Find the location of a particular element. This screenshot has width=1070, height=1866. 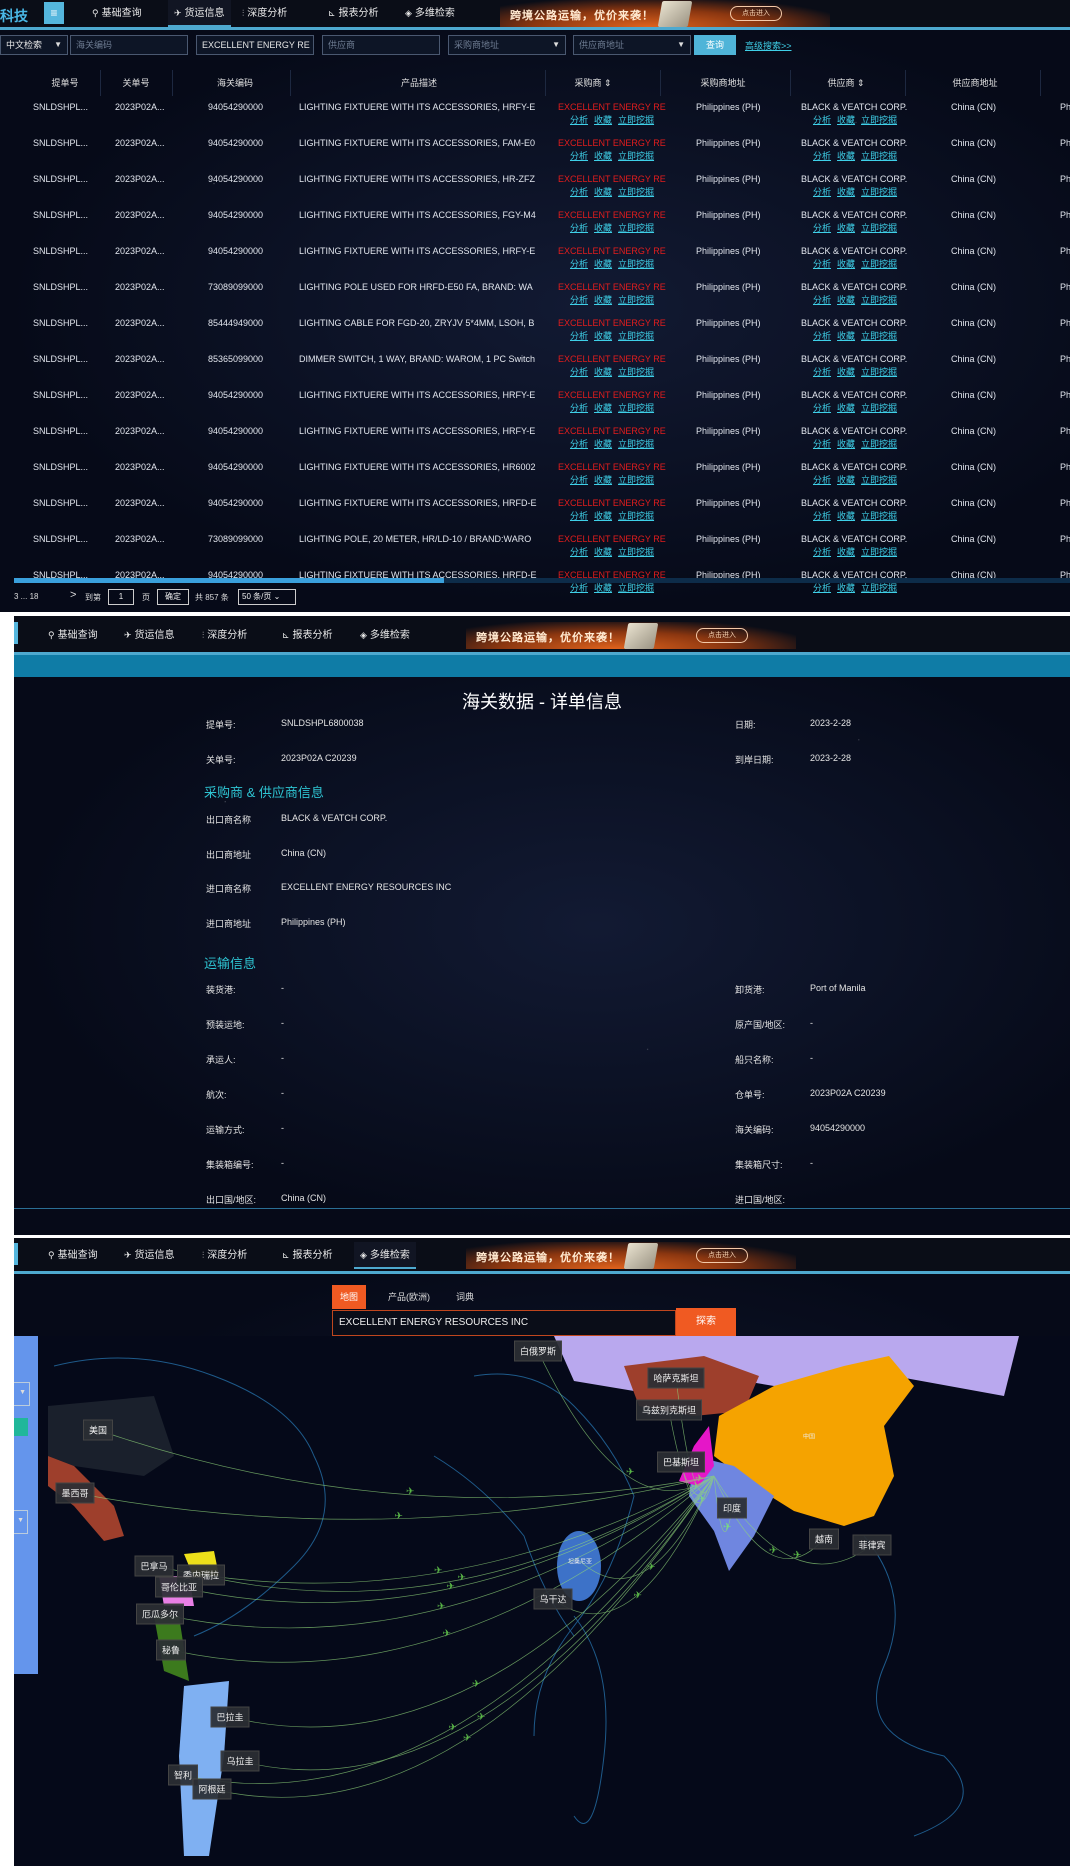

country-label: 坦桑尼亚 is located at coordinates (580, 1561).